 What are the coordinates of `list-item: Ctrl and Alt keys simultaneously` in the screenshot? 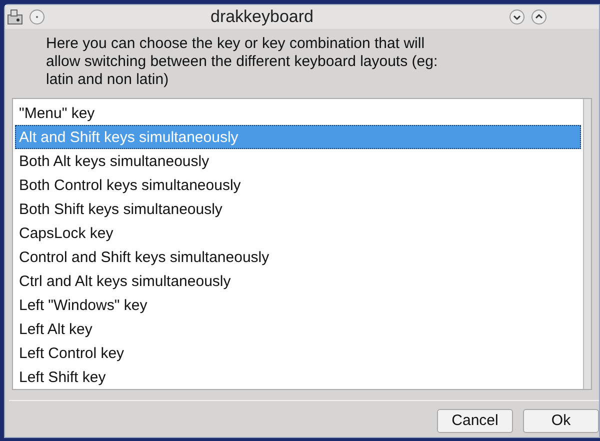 It's located at (298, 281).